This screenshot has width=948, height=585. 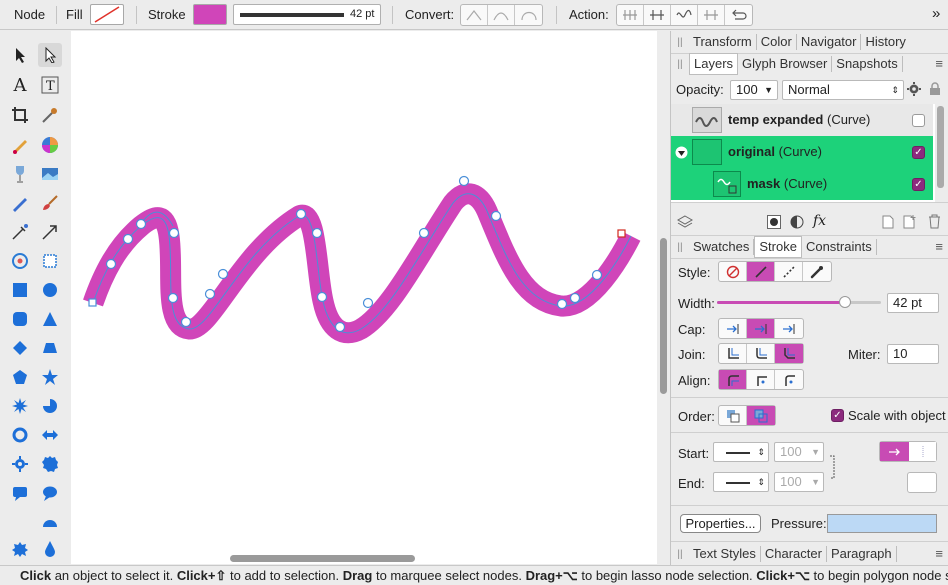 What do you see at coordinates (913, 354) in the screenshot?
I see `miter-field: 10` at bounding box center [913, 354].